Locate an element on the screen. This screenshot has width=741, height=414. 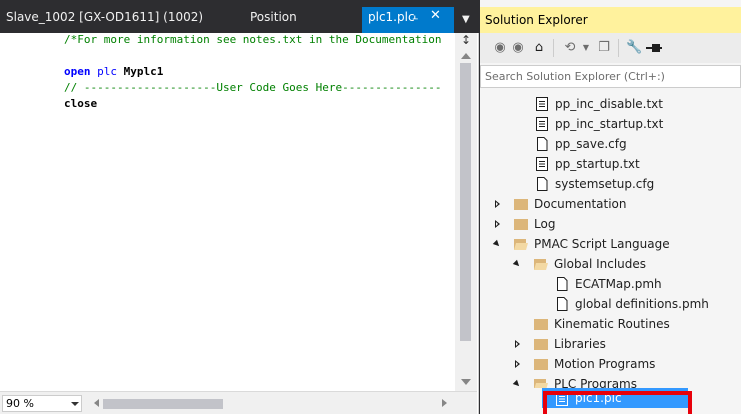
tree-item-plc-programs: PLC Programs is located at coordinates (610, 381).